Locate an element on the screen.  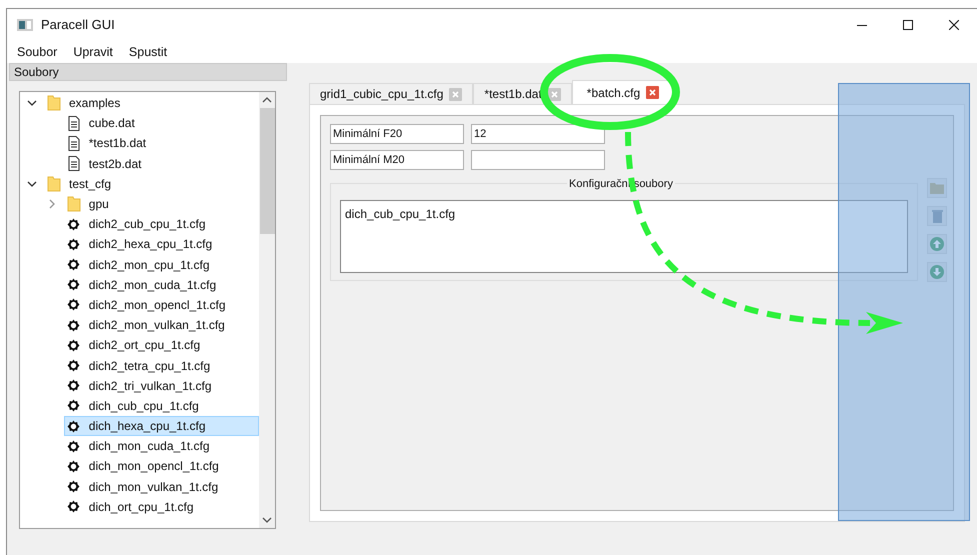
menu-item: Upravit is located at coordinates (93, 52).